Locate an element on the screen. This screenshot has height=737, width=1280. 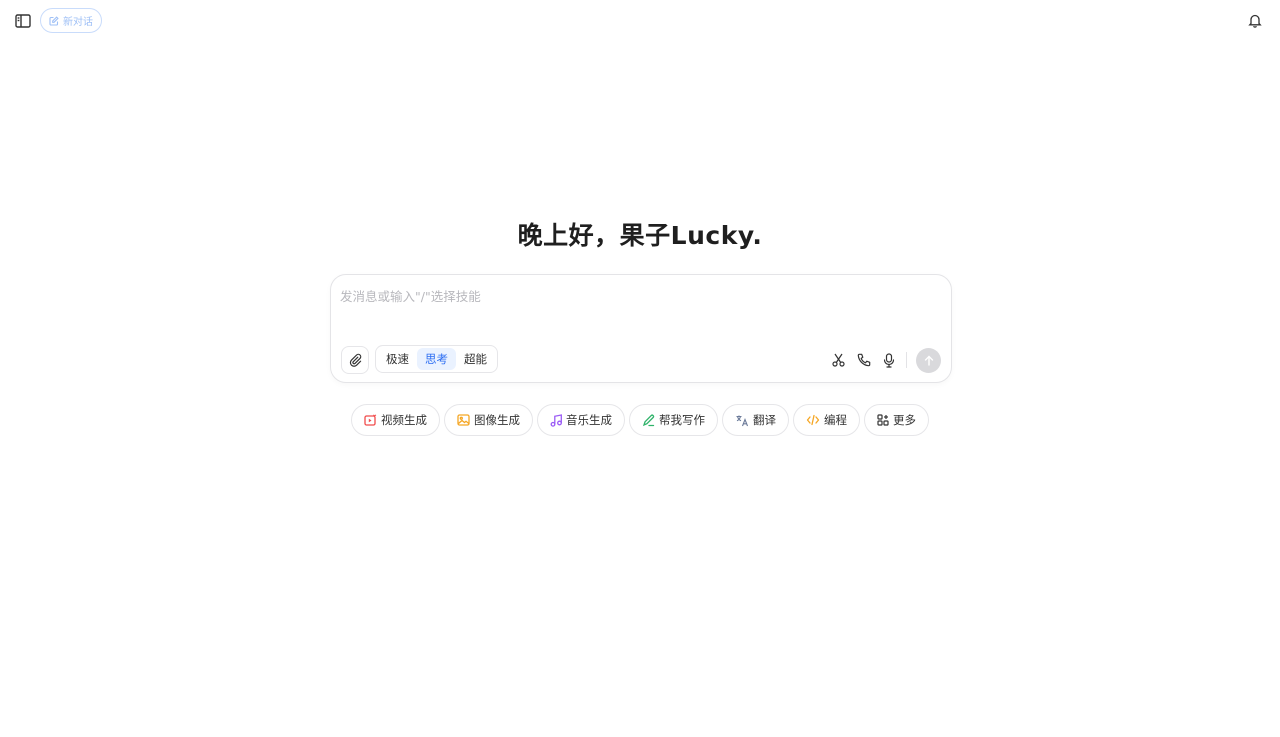
edit-icon is located at coordinates (54, 20).